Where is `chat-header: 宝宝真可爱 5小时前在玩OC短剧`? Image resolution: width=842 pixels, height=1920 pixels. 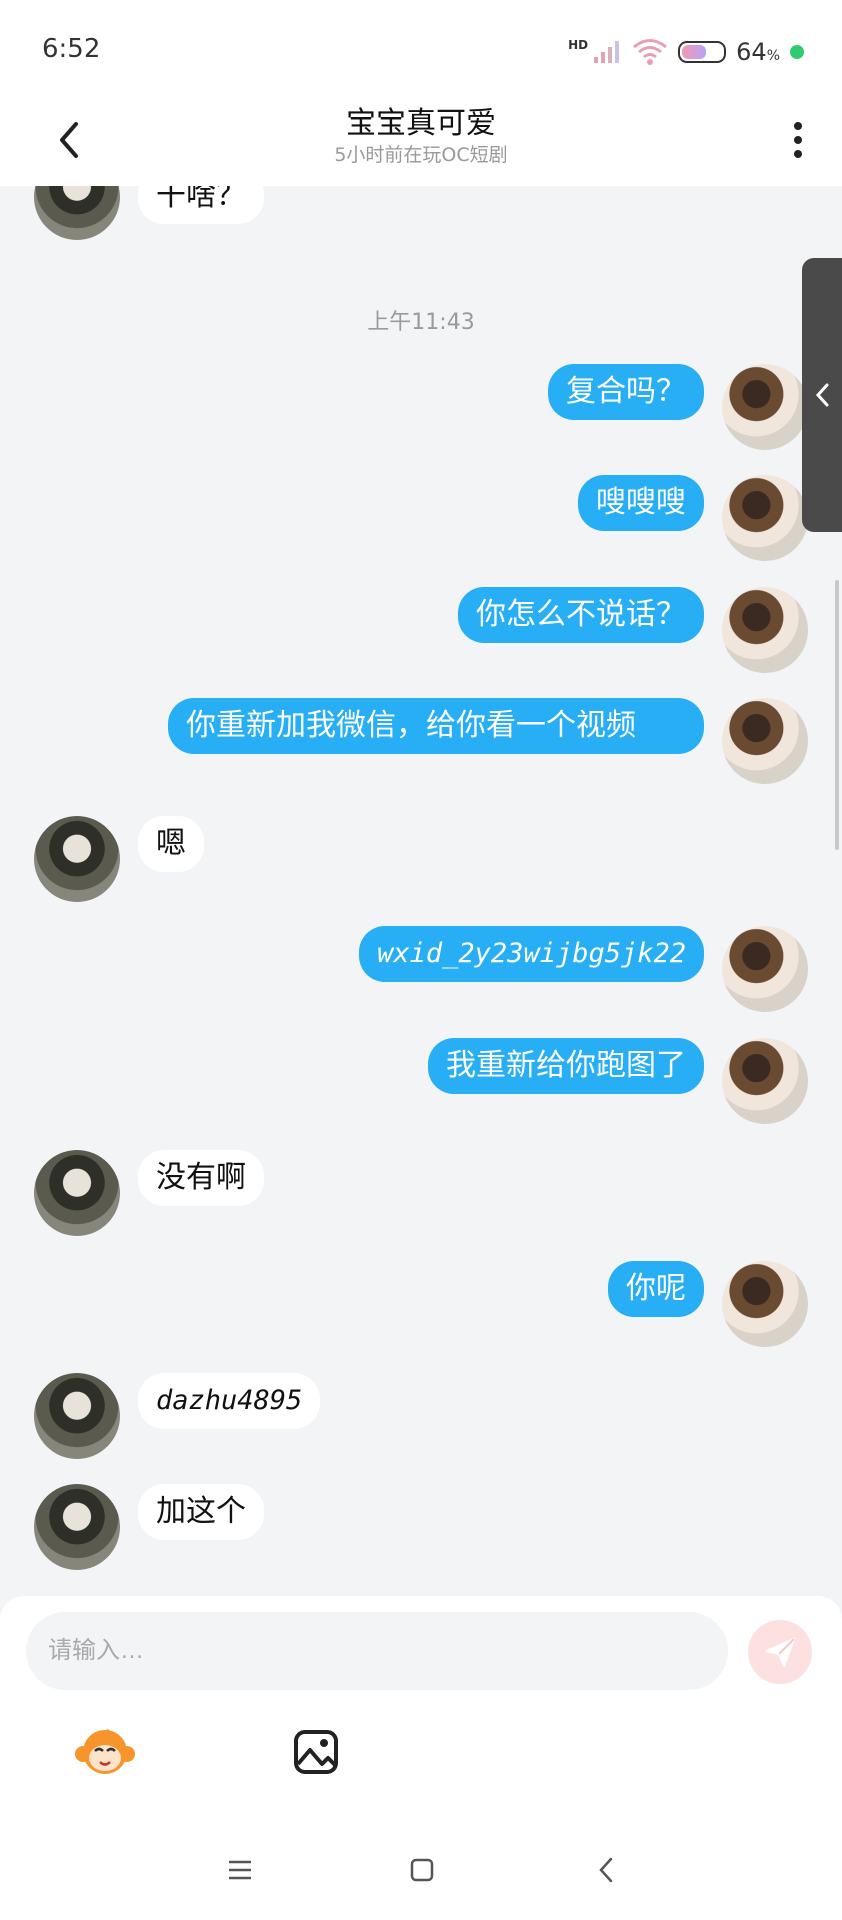
chat-header: 宝宝真可爱 5小时前在玩OC短剧 is located at coordinates (421, 141).